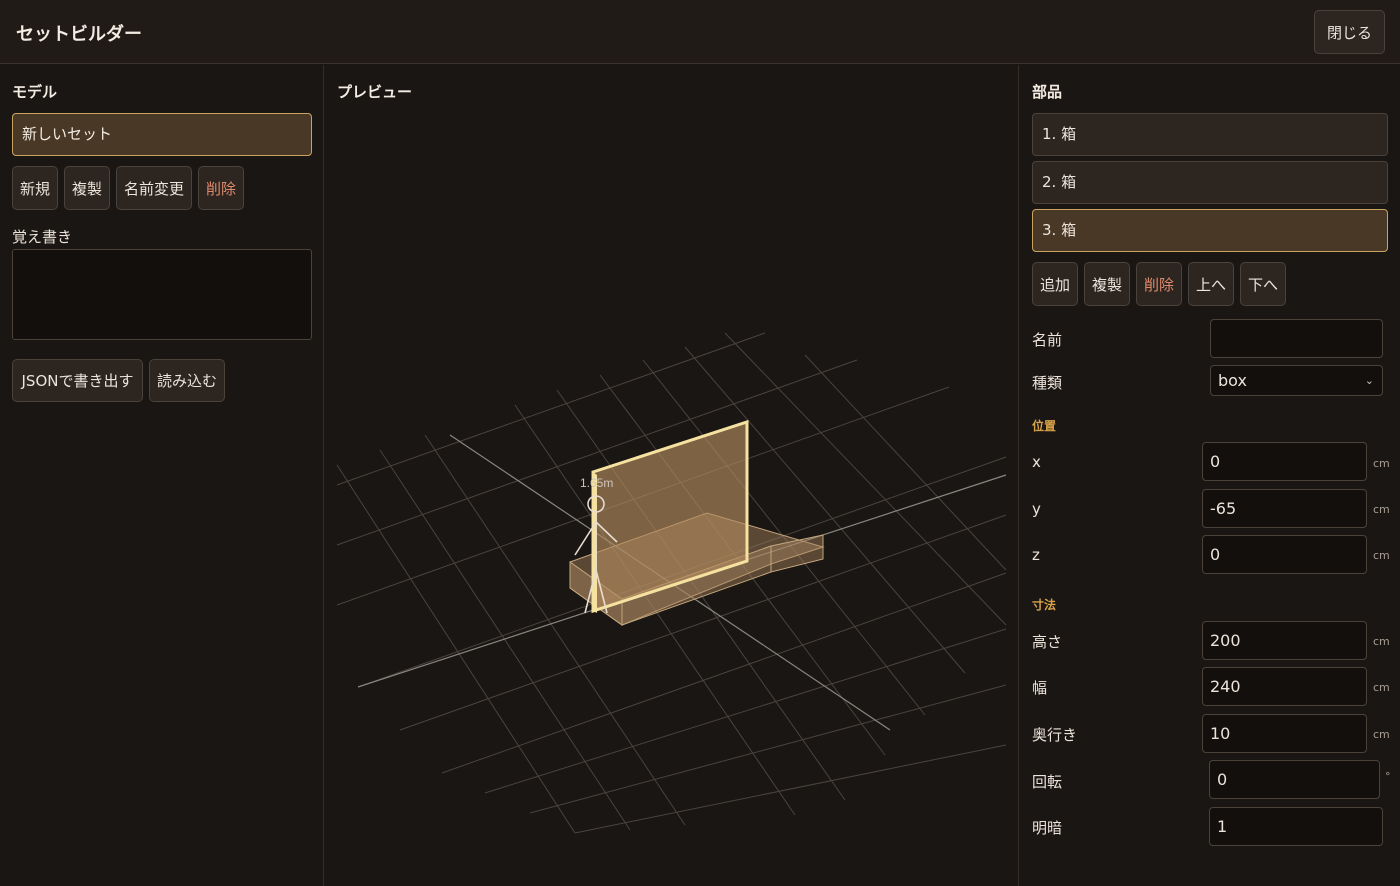 Image resolution: width=1400 pixels, height=886 pixels. Describe the element at coordinates (1296, 338) in the screenshot. I see `part-name-field` at that location.